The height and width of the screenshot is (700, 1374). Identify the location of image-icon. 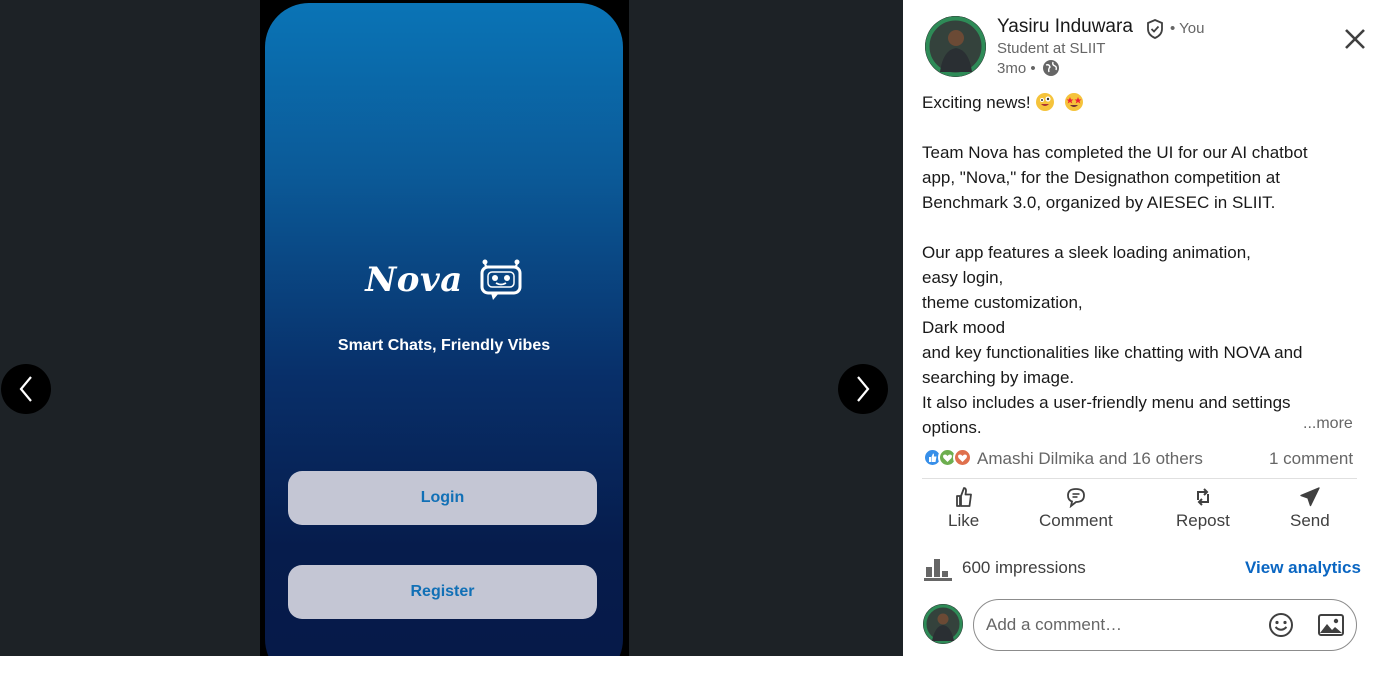
(1331, 625).